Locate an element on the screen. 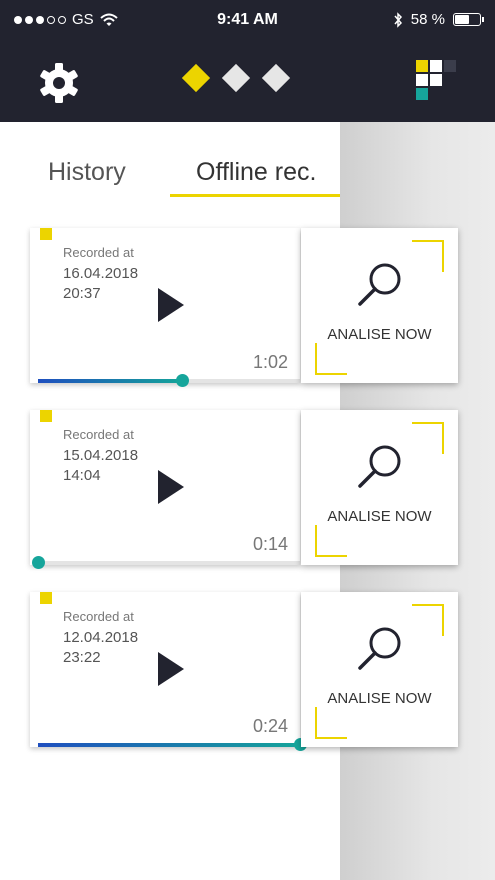  recording-player: Recorded at 16.04.2018 20:37 1:02 is located at coordinates (165, 307).